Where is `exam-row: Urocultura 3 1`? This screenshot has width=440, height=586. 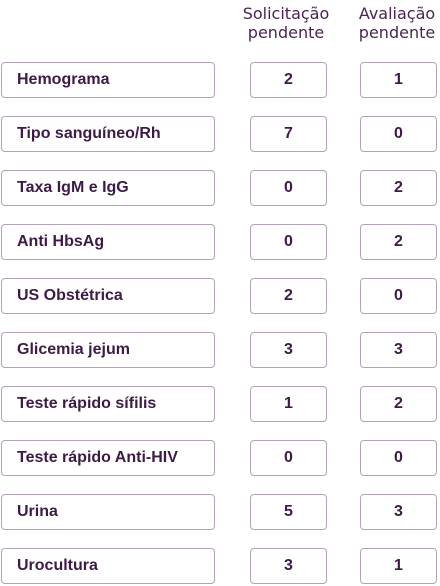 exam-row: Urocultura 3 1 is located at coordinates (220, 567).